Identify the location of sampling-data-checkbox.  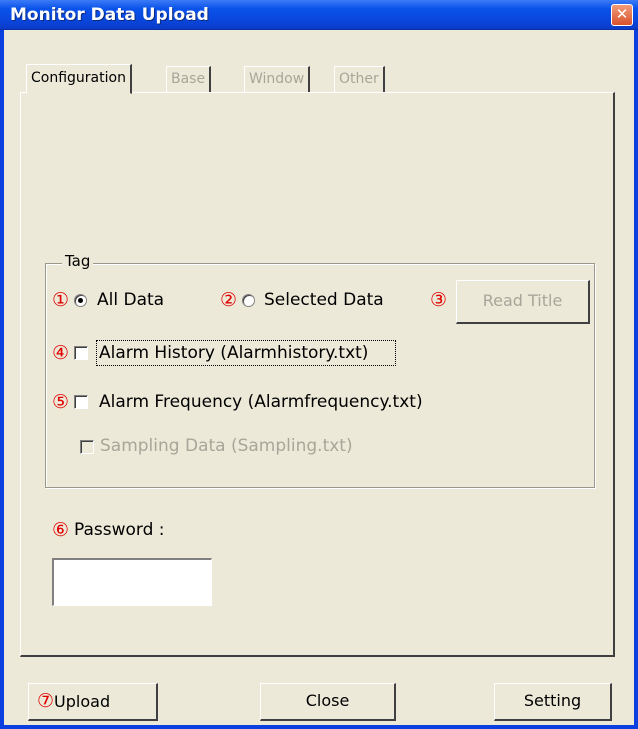
(87, 447).